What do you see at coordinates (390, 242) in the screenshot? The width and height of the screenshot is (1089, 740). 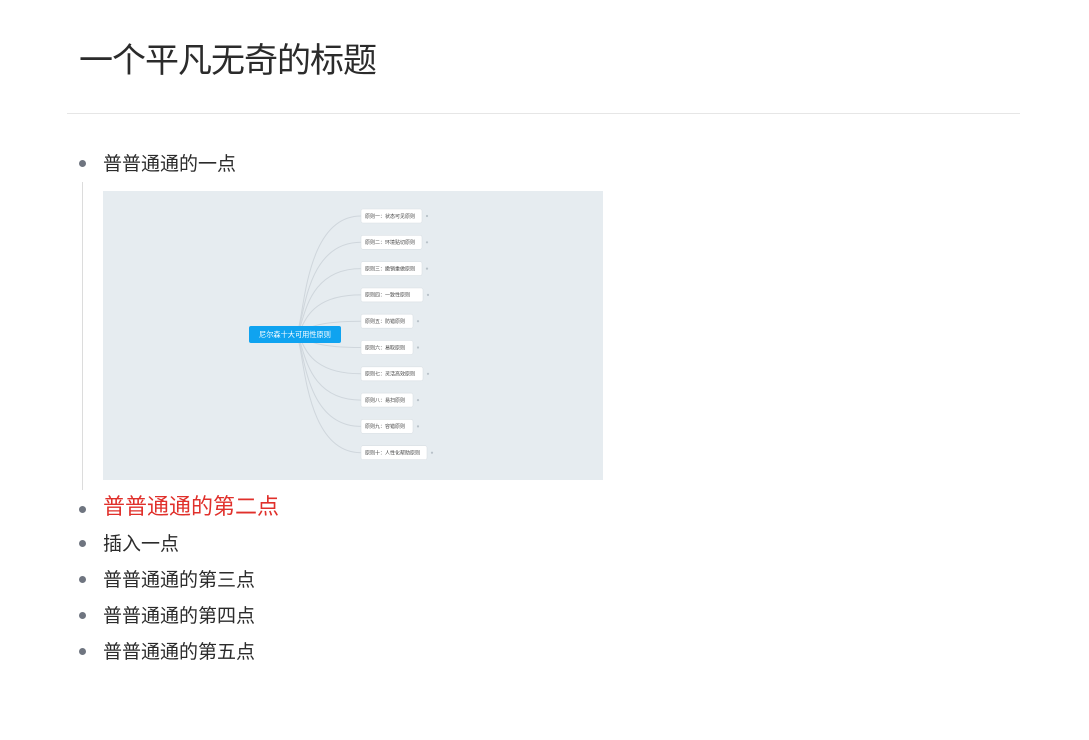 I see `mindmap-branch-label: 原则二：环境贴切原则` at bounding box center [390, 242].